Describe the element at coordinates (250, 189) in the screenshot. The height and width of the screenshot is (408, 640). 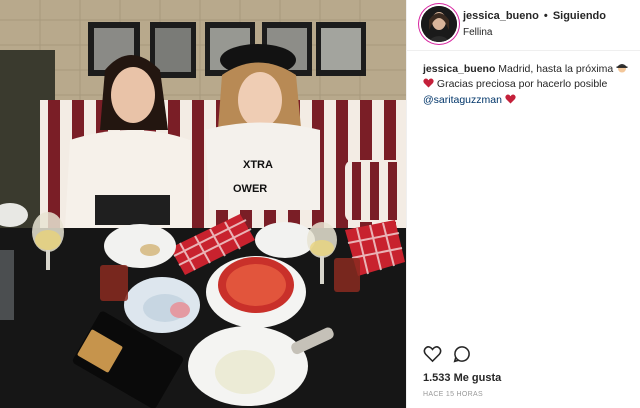
I see `shirt-text-2: OWER` at that location.